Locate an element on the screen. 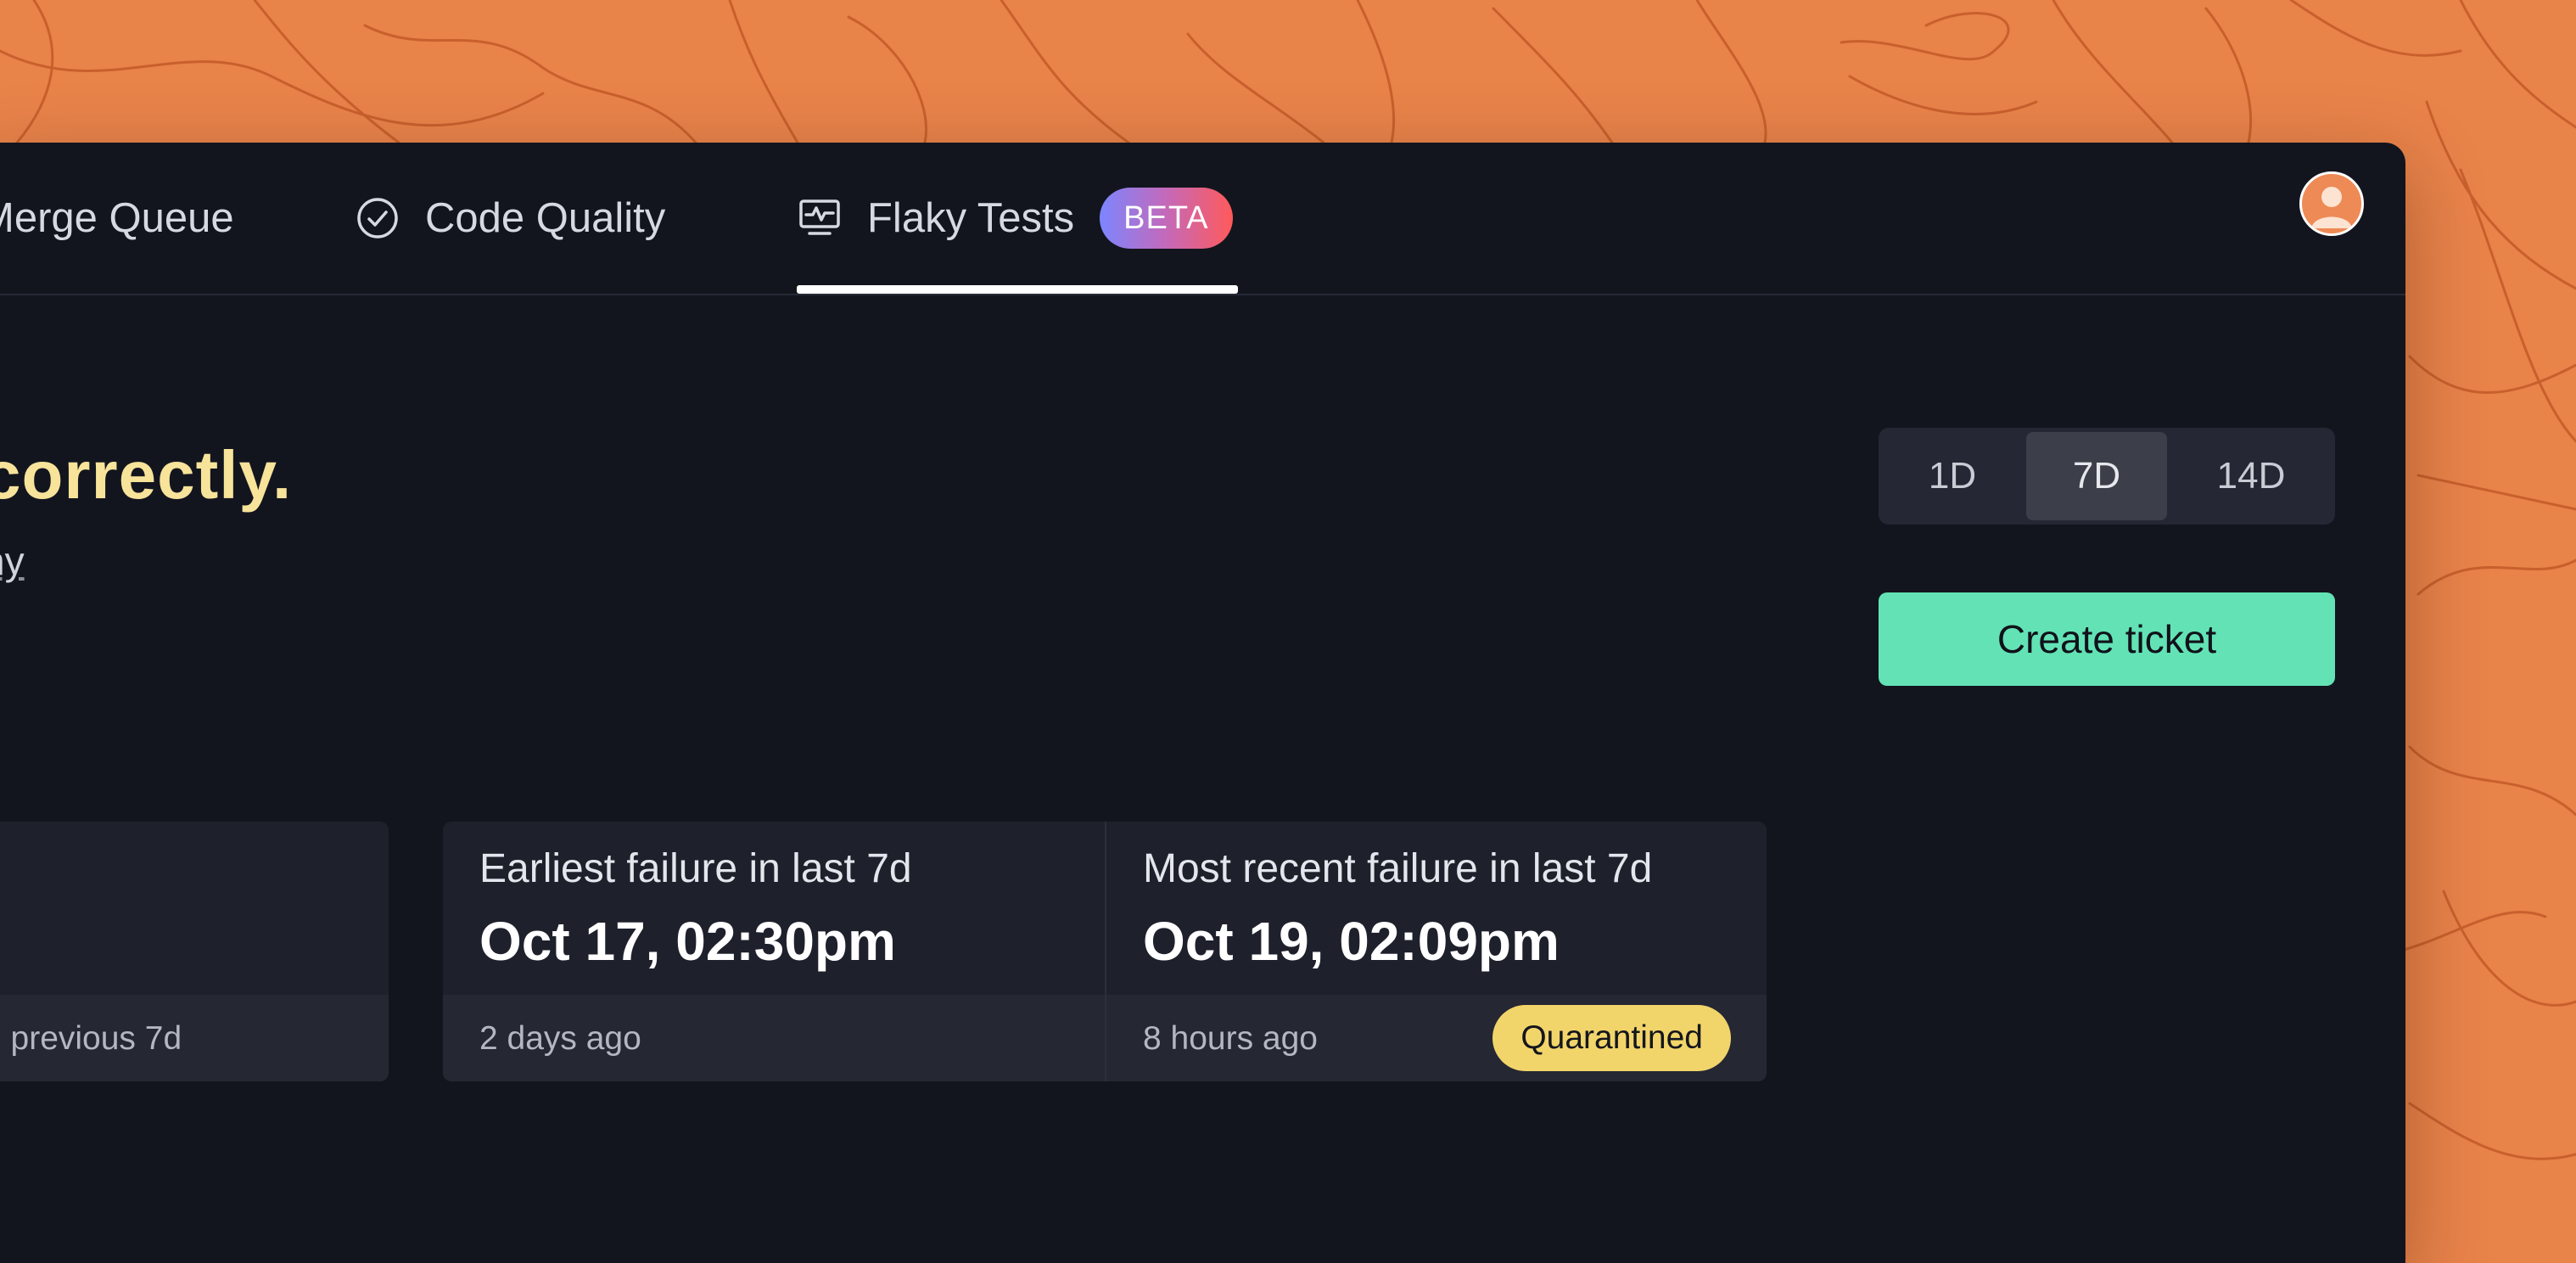 Image resolution: width=2576 pixels, height=1263 pixels. tab-code-quality-label: Code Quality is located at coordinates (545, 218).